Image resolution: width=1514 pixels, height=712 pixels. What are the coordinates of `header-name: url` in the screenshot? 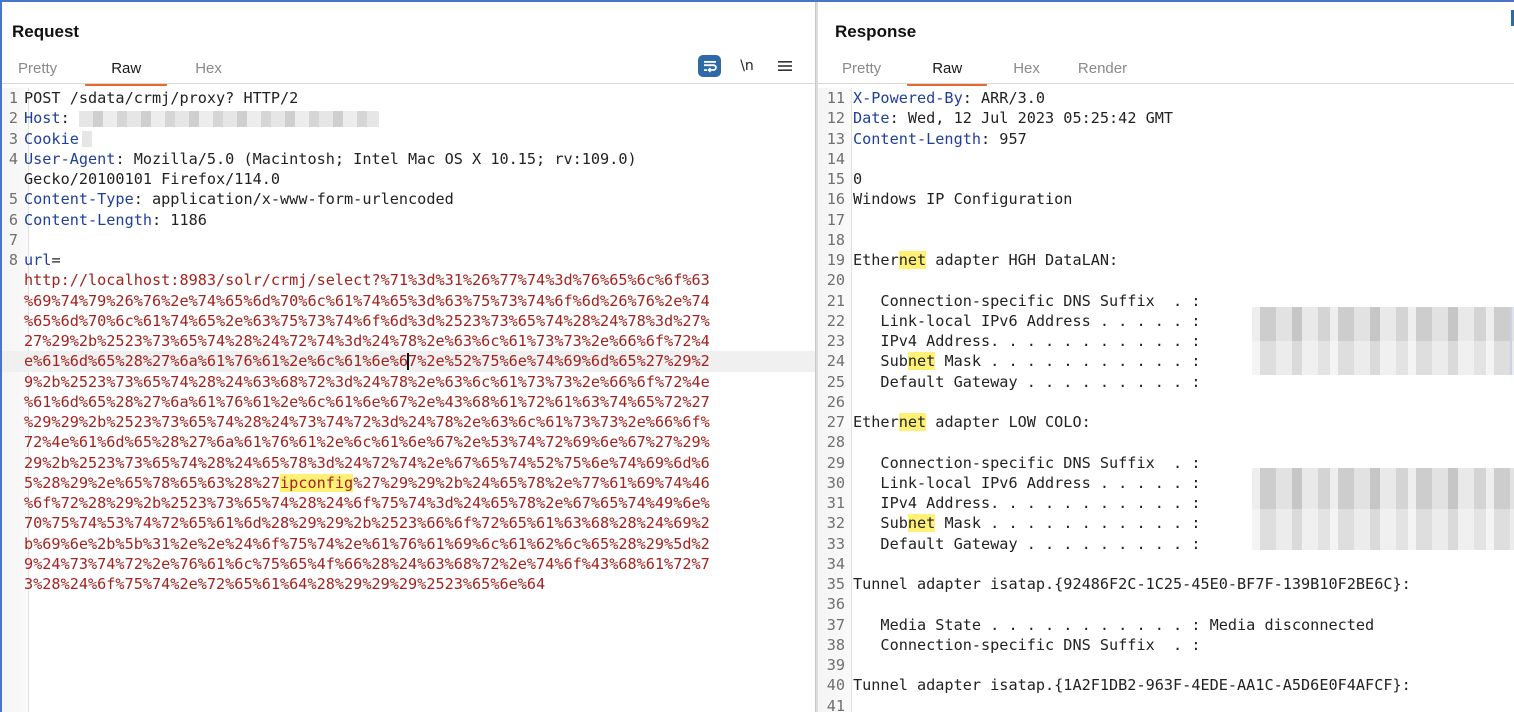 It's located at (38, 260).